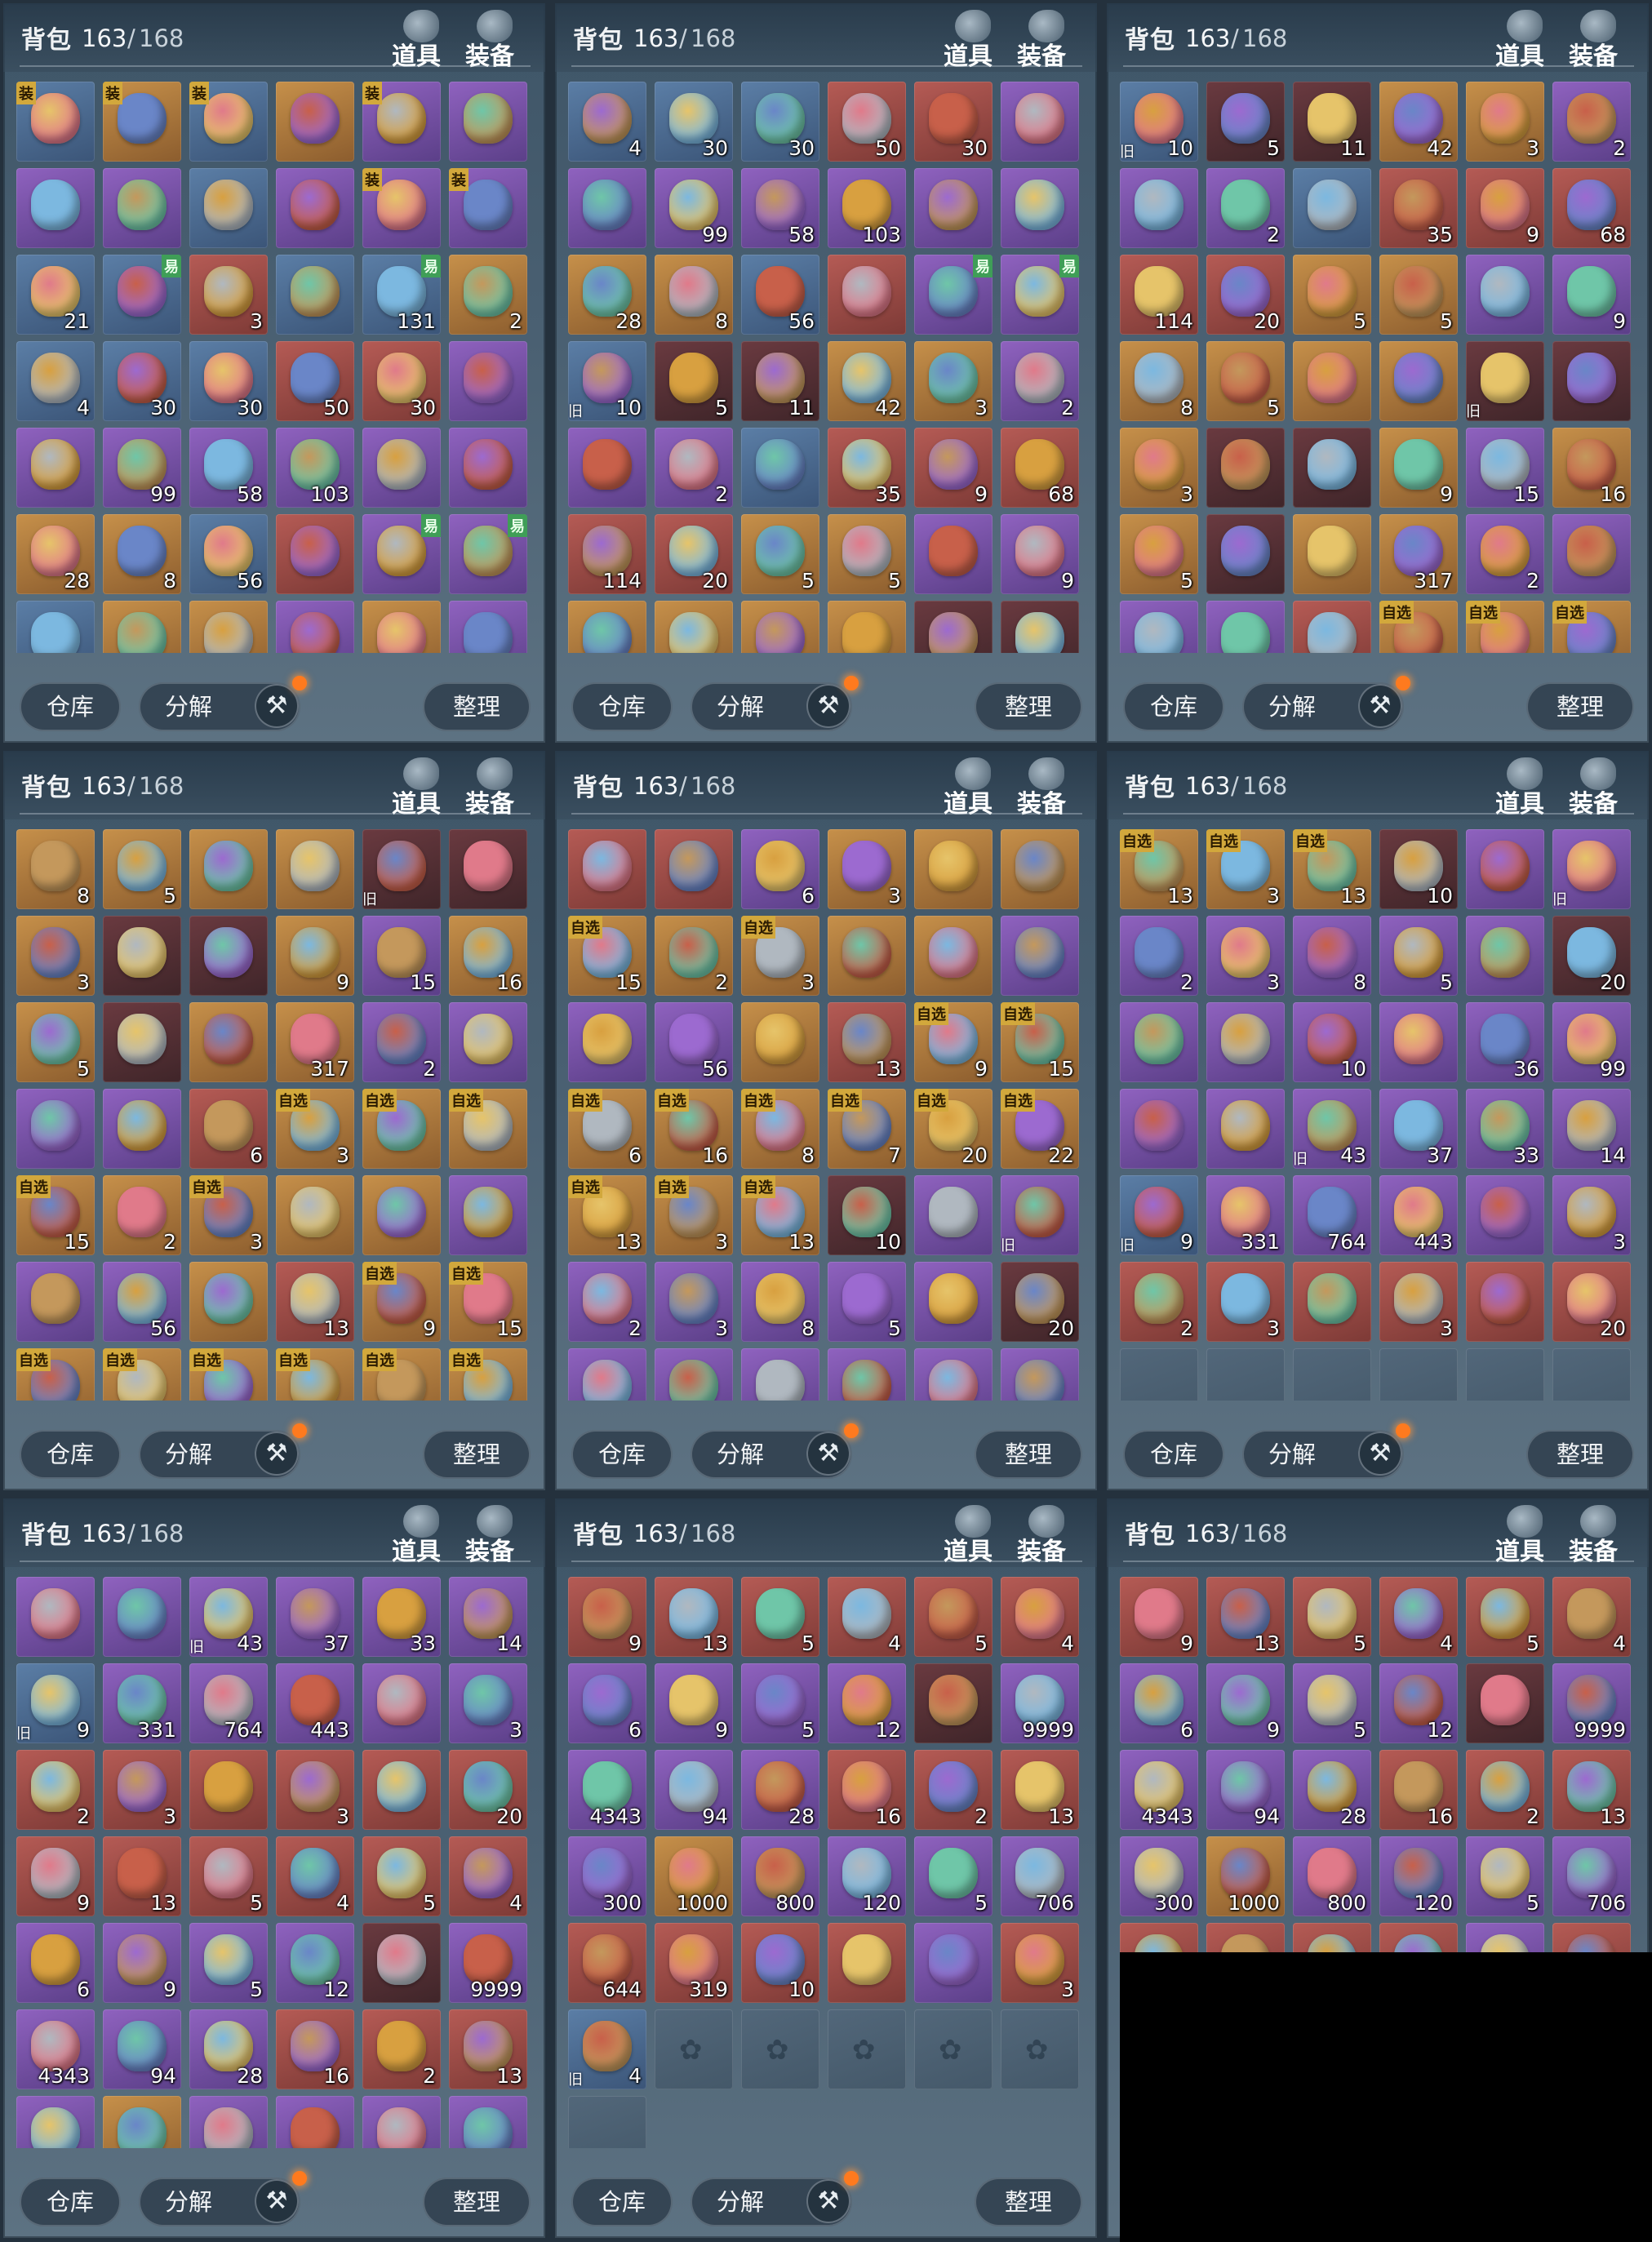  Describe the element at coordinates (1245, 295) in the screenshot. I see `item-slot: 20` at that location.